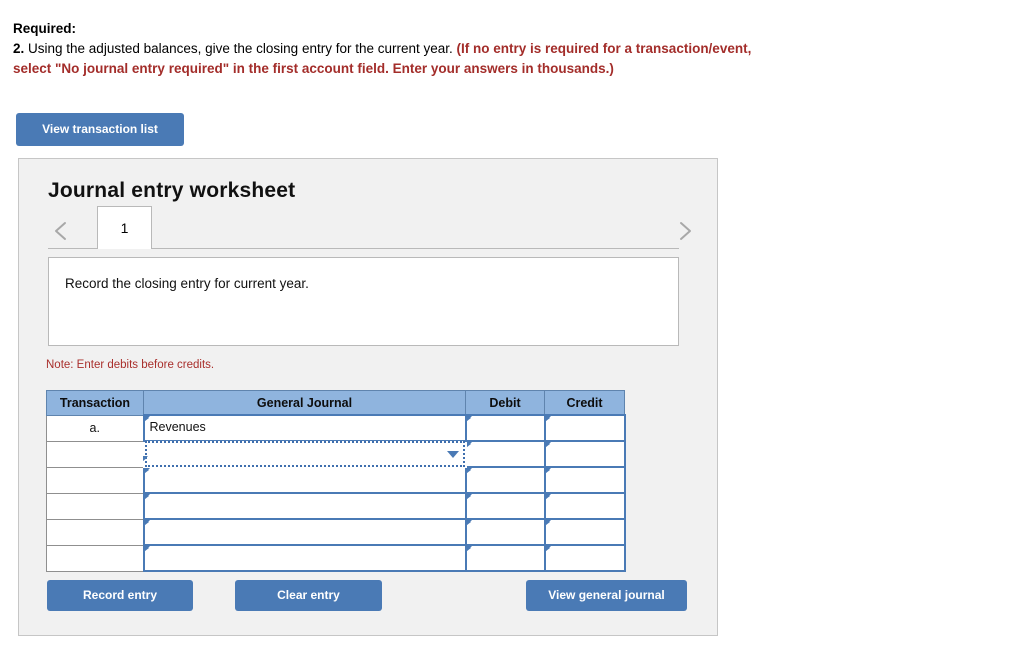  What do you see at coordinates (505, 403) in the screenshot?
I see `column-header-debit: Debit` at bounding box center [505, 403].